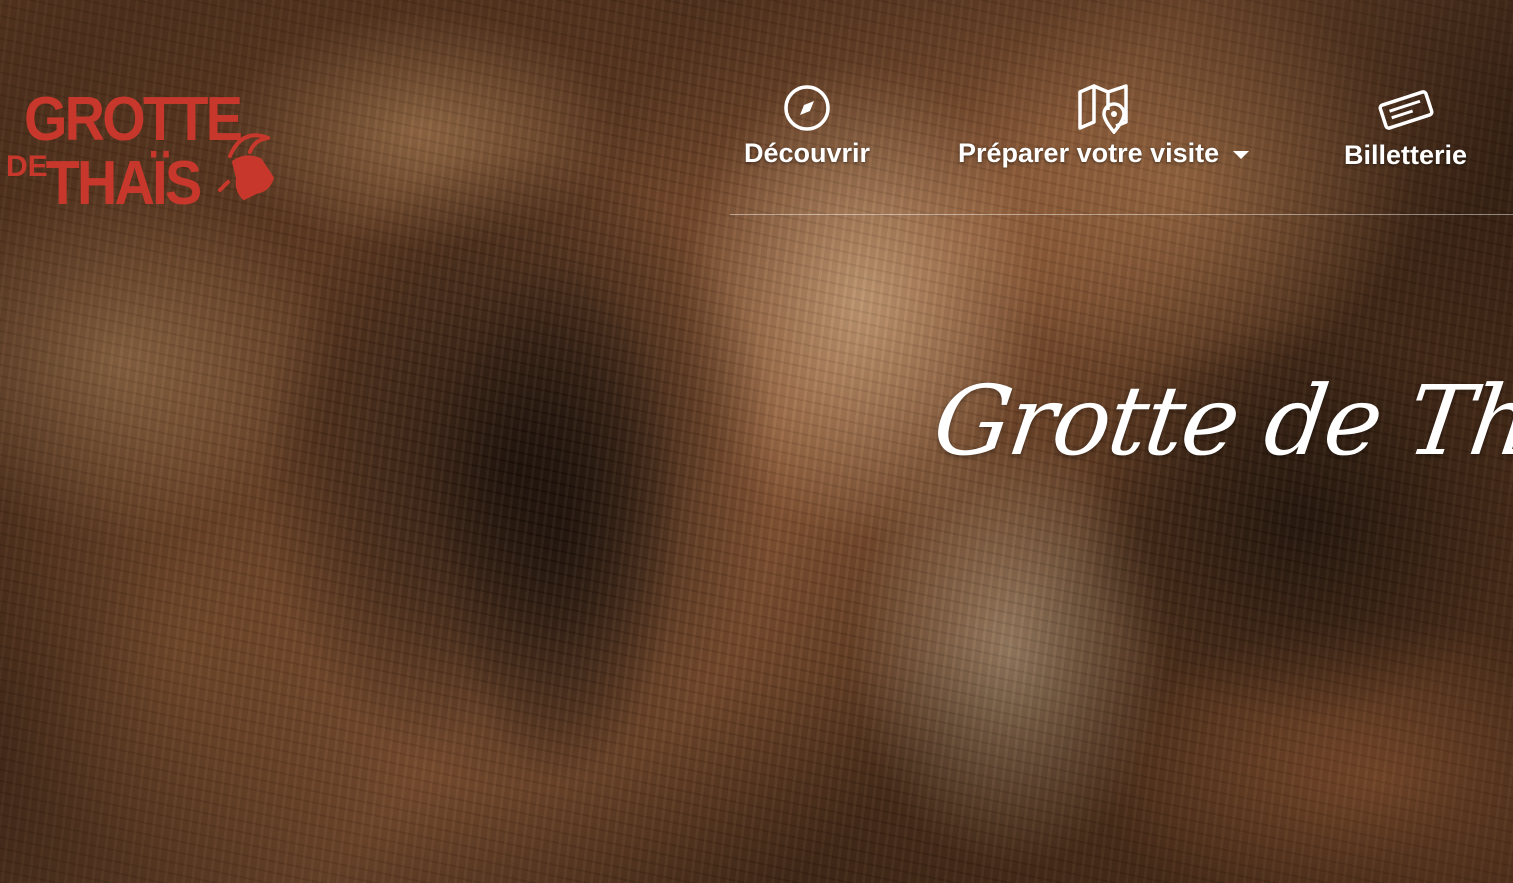 The height and width of the screenshot is (883, 1513). I want to click on chevron-down-icon, so click(1241, 154).